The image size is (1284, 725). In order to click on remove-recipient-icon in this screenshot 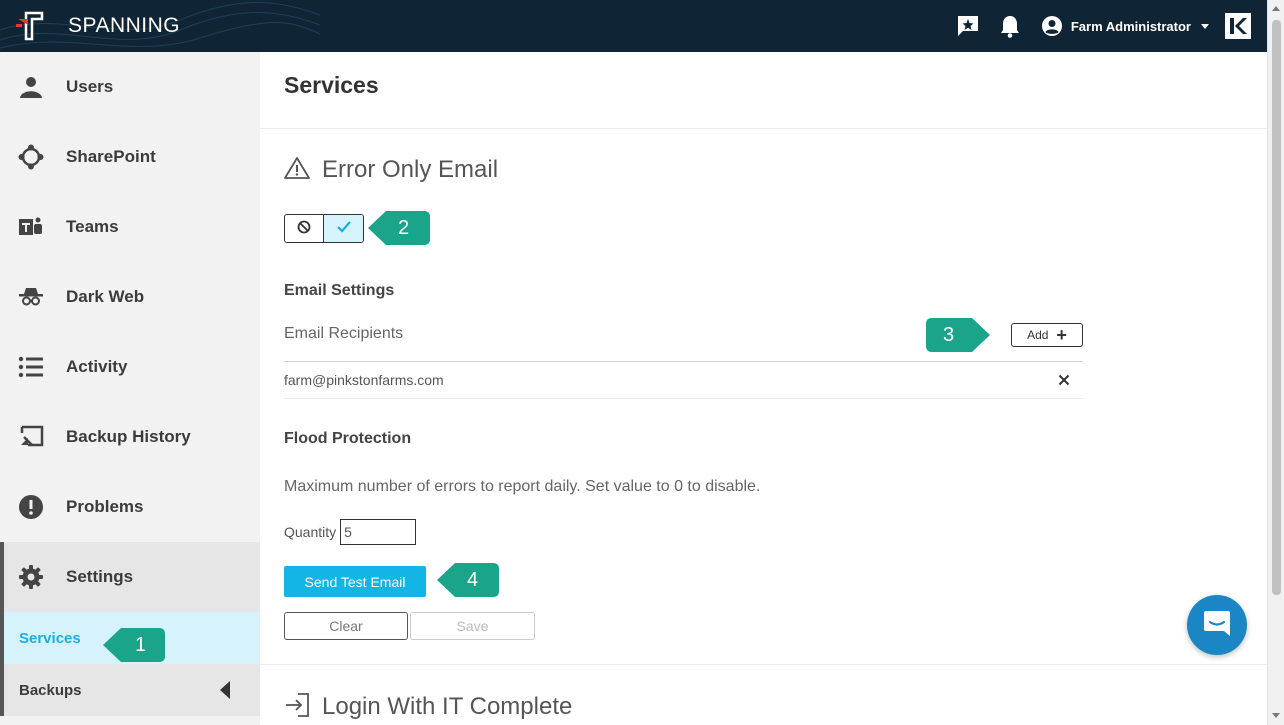, I will do `click(1064, 380)`.